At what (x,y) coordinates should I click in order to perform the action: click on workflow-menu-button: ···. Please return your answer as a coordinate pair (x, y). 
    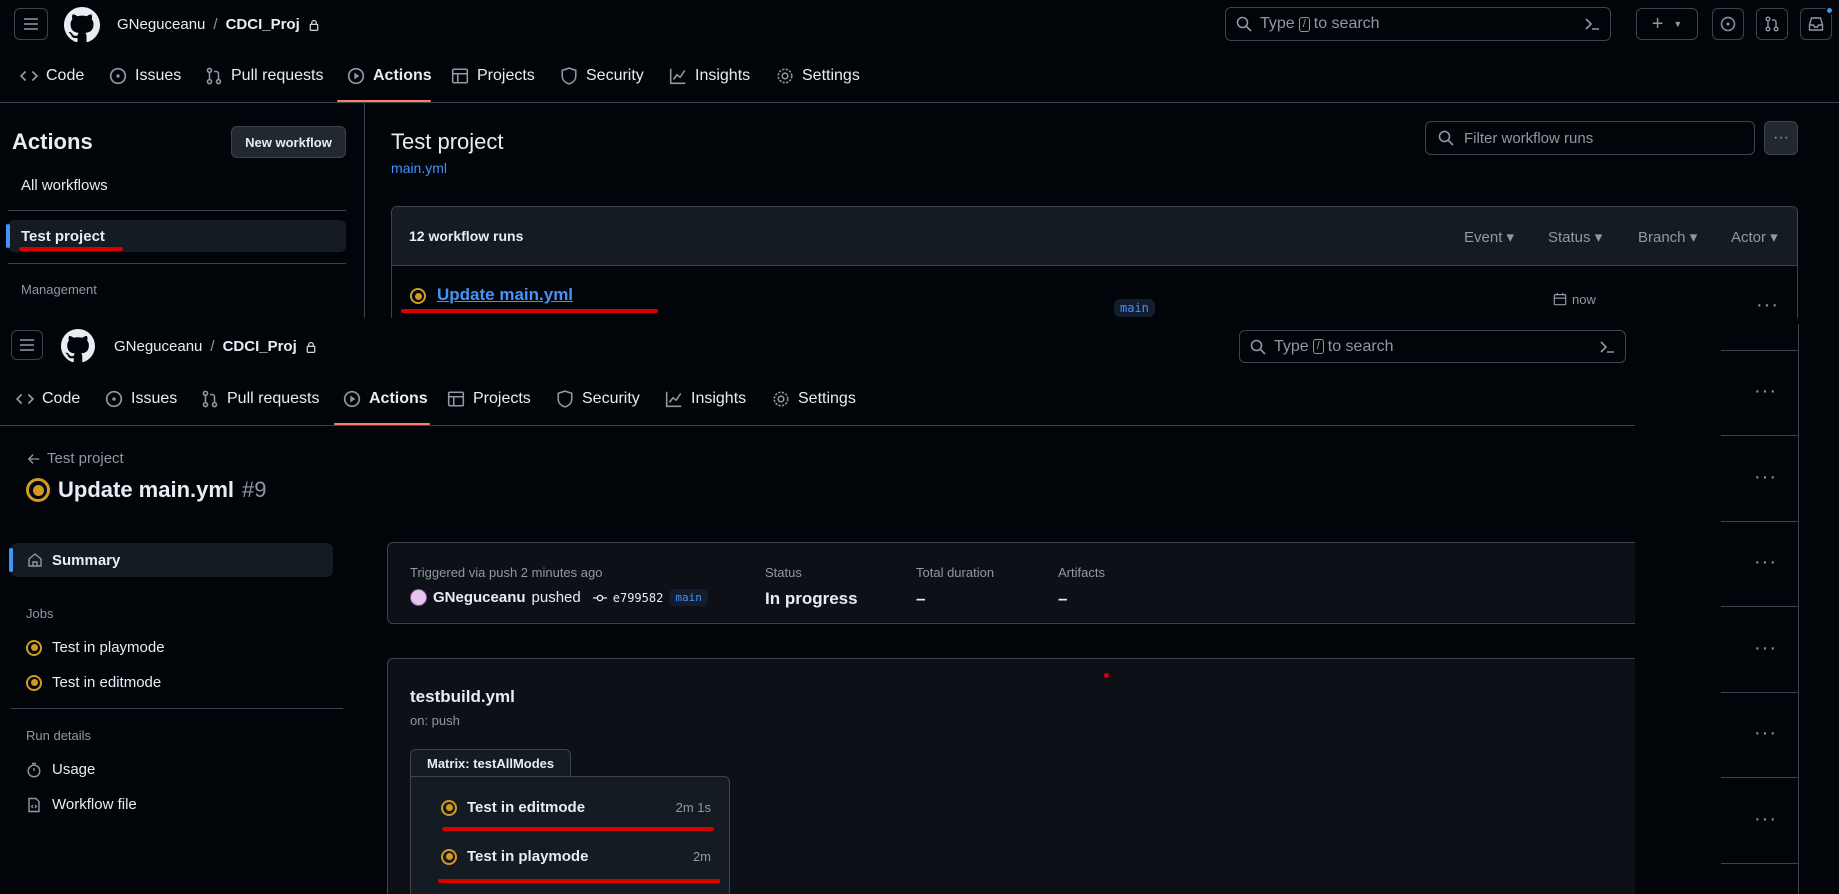
    Looking at the image, I should click on (1781, 138).